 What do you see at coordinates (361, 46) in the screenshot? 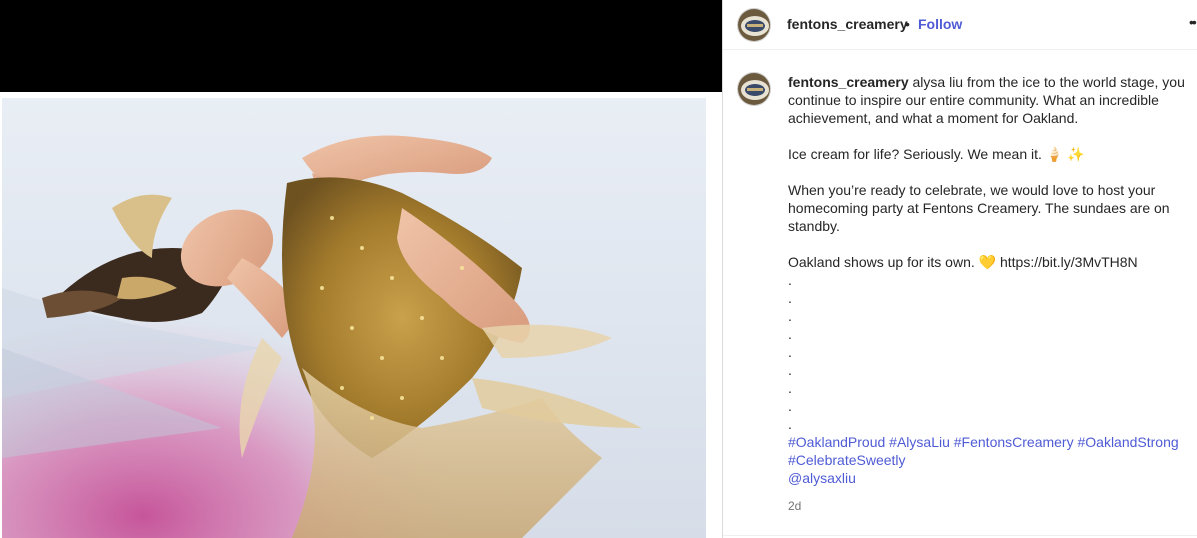
I see `media-topbar` at bounding box center [361, 46].